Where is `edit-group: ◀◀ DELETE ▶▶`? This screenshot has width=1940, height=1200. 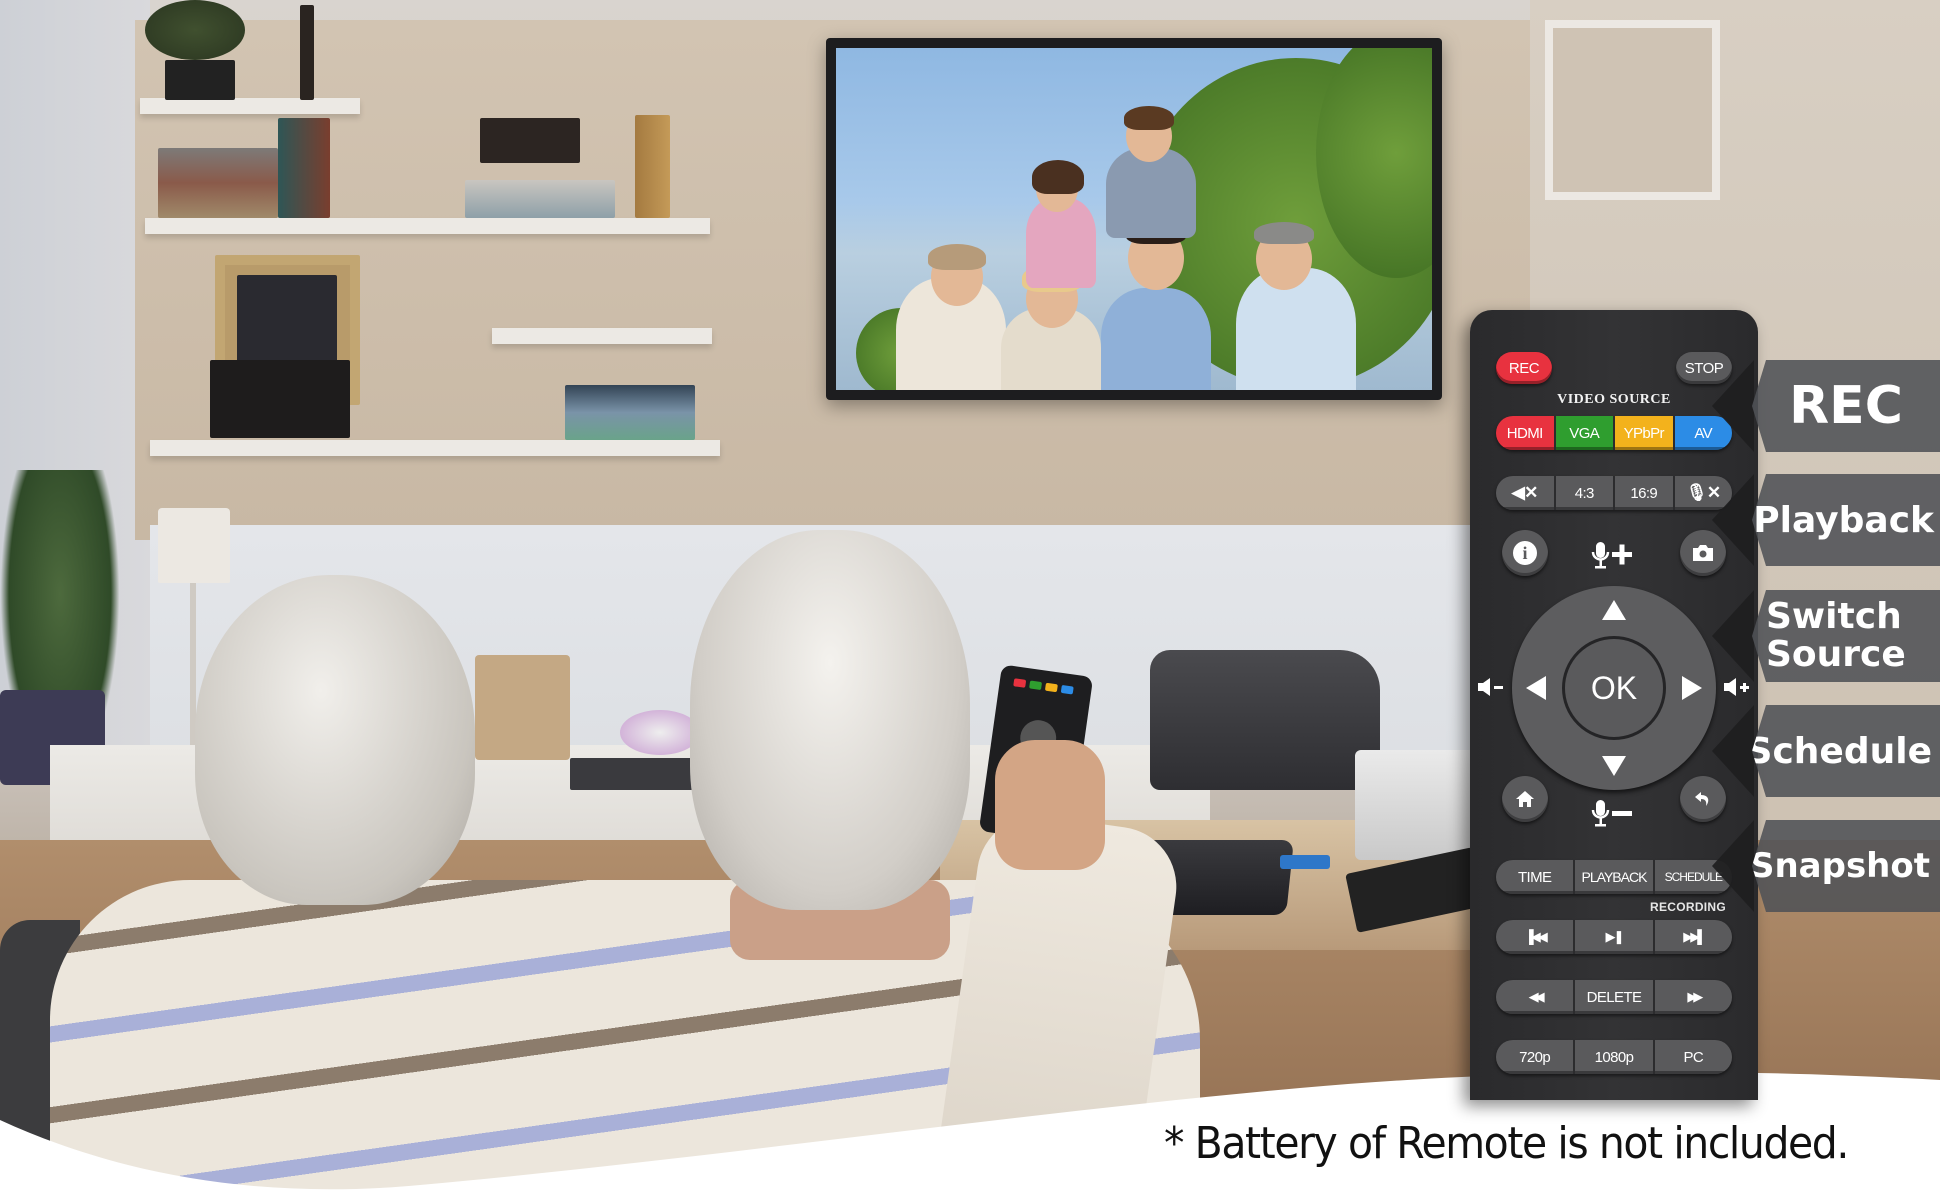
edit-group: ◀◀ DELETE ▶▶ is located at coordinates (1614, 997).